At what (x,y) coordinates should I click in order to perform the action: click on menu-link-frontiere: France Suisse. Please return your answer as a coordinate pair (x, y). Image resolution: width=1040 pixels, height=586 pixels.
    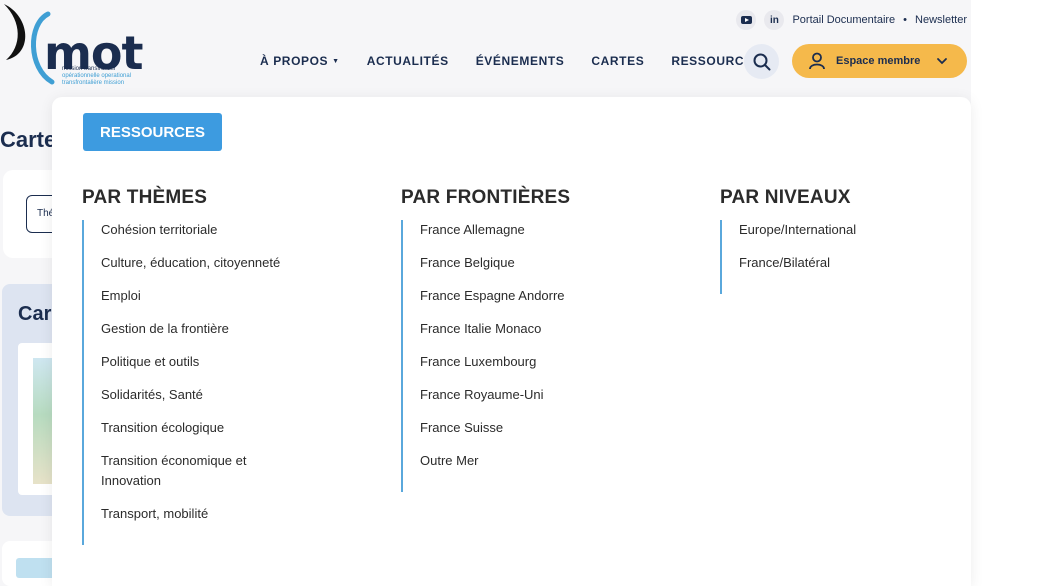
    Looking at the image, I should click on (495, 428).